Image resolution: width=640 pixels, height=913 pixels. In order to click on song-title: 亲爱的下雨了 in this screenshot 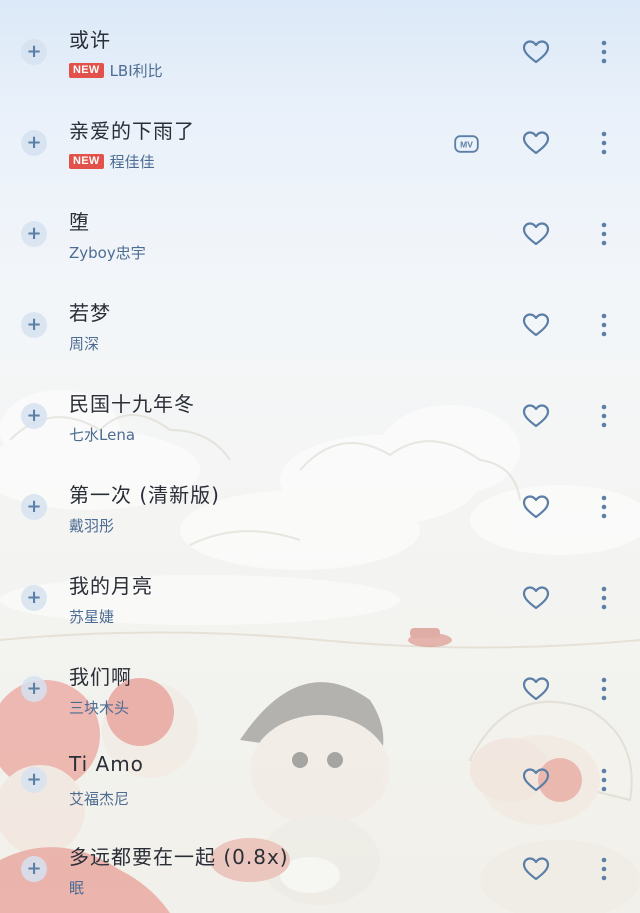, I will do `click(132, 131)`.